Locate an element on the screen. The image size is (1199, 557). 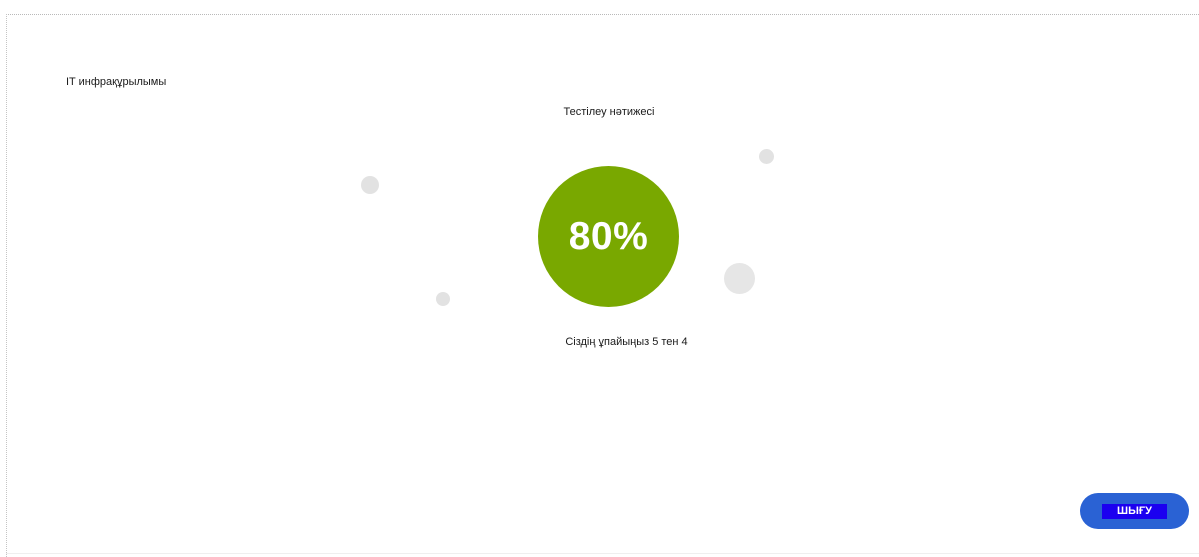
frame-border-left is located at coordinates (6, 285).